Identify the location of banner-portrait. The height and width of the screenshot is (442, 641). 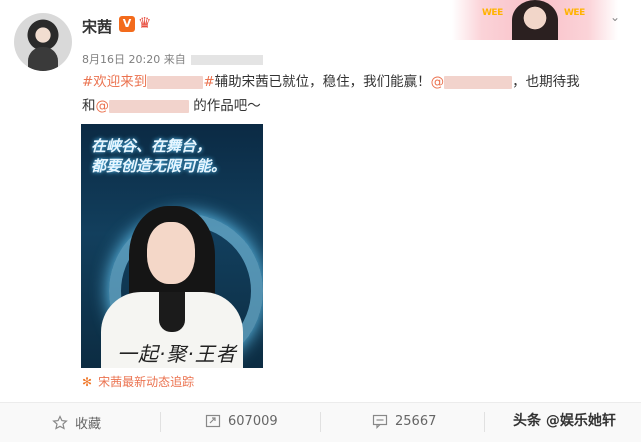
(535, 20).